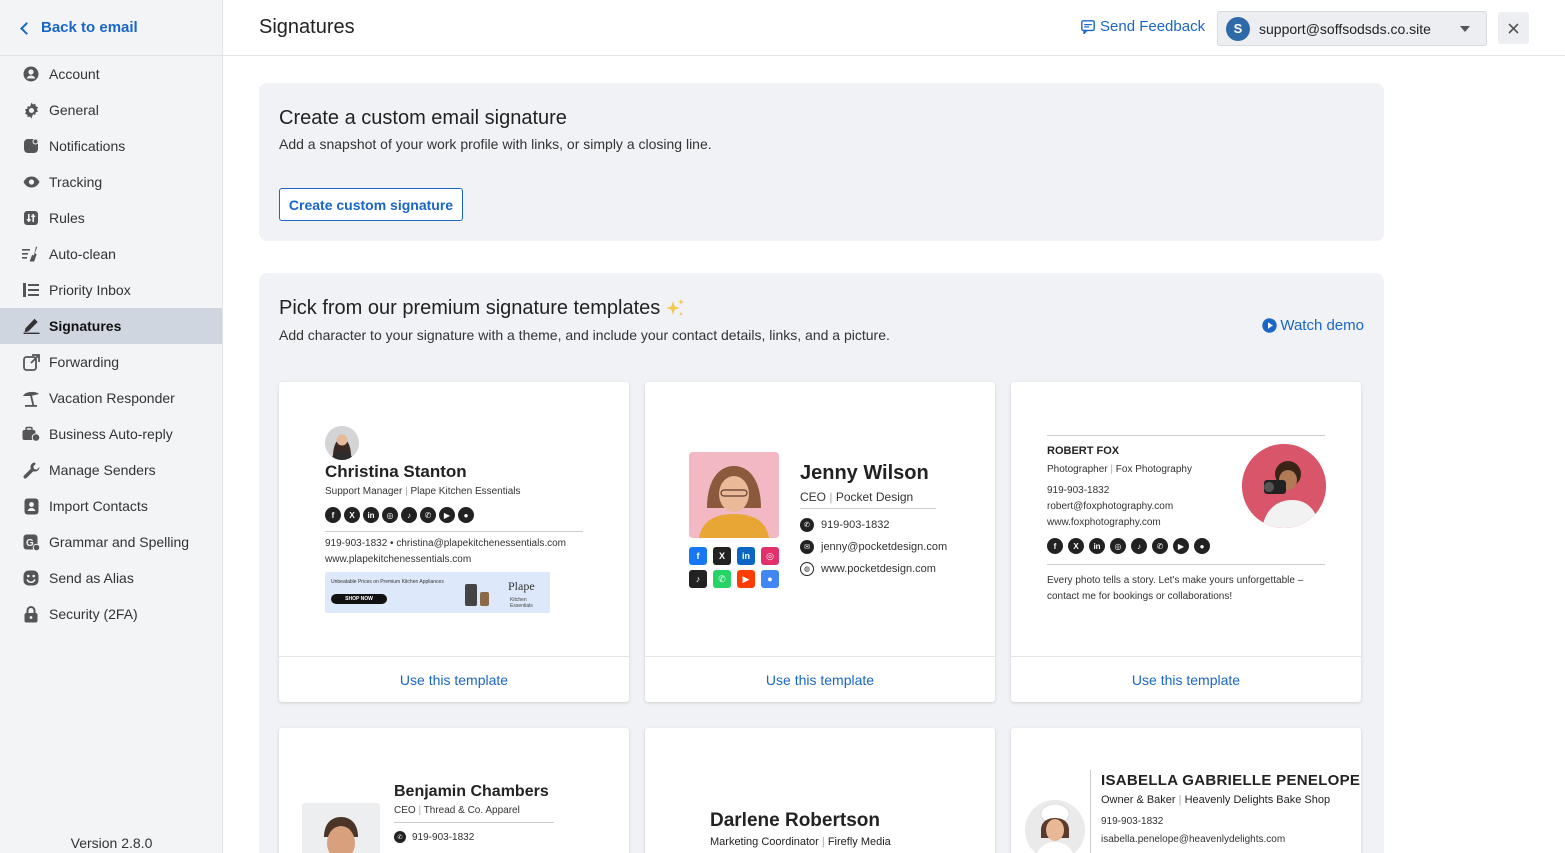 The width and height of the screenshot is (1565, 853). Describe the element at coordinates (484, 599) in the screenshot. I see `appliance-icon` at that location.